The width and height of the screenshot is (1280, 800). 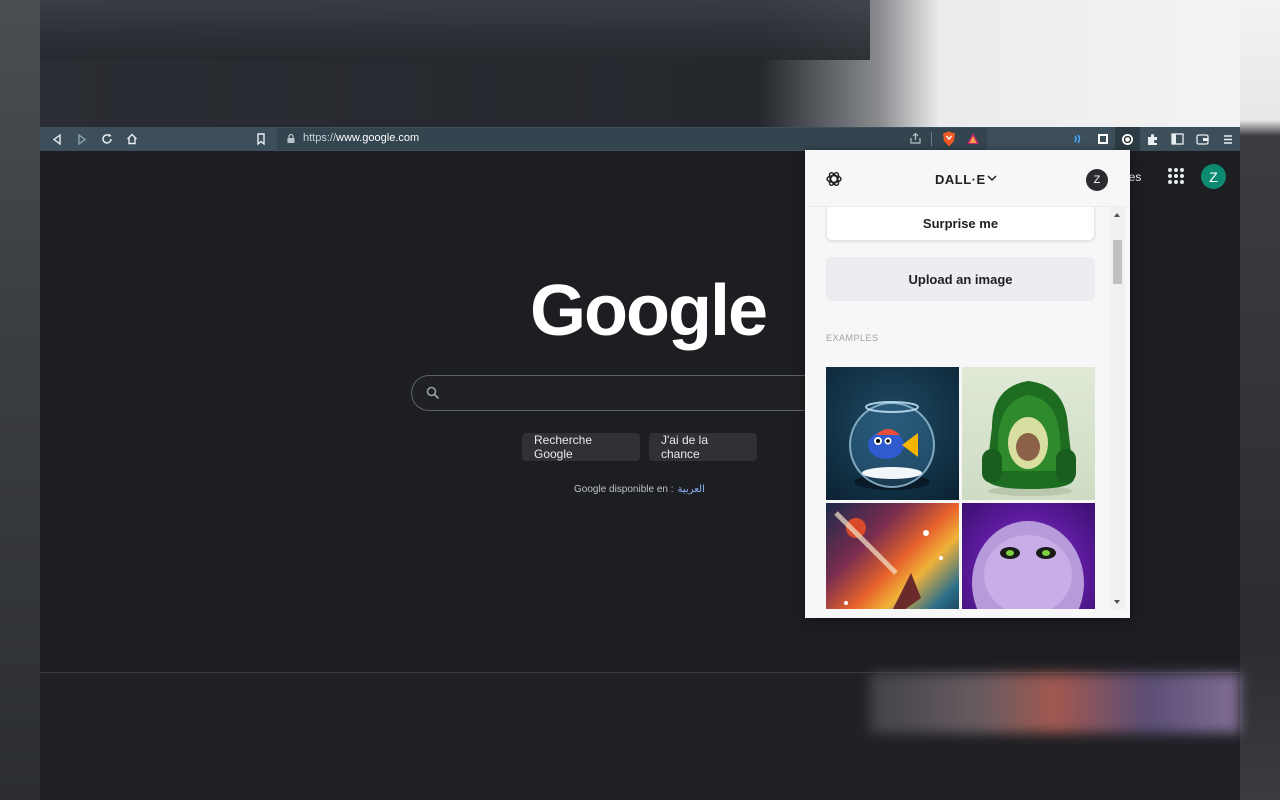 What do you see at coordinates (291, 138) in the screenshot?
I see `lock-icon` at bounding box center [291, 138].